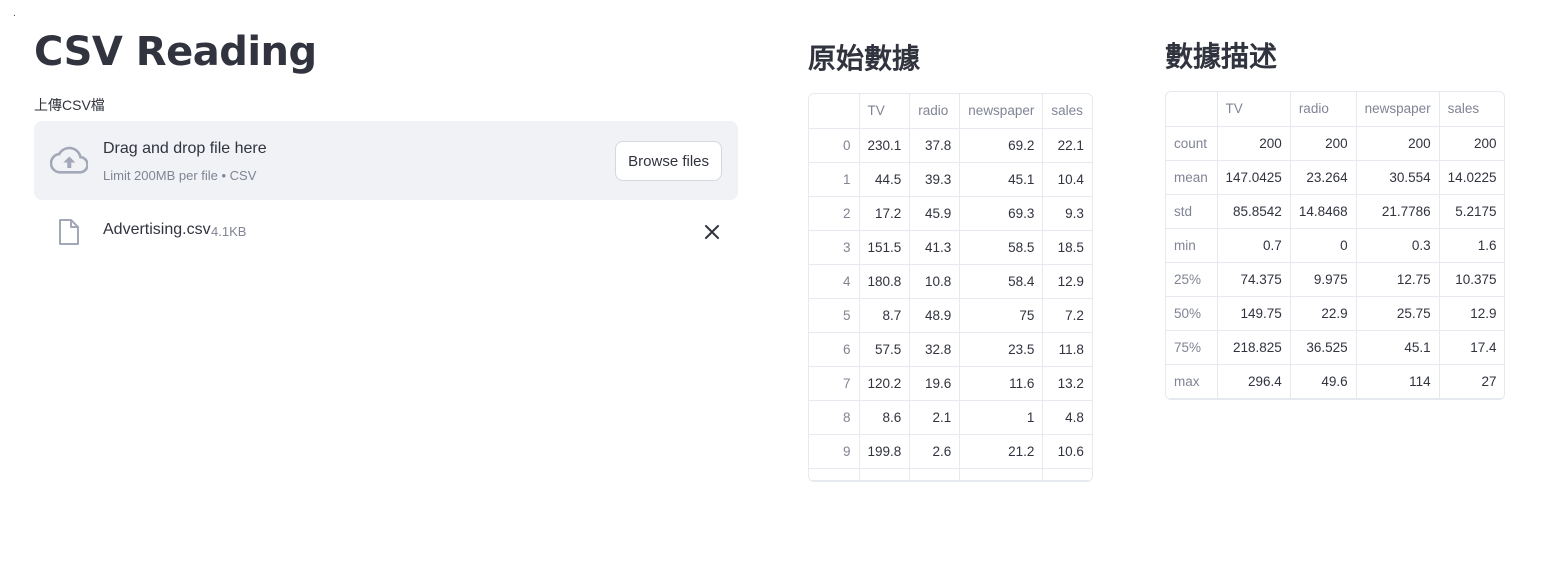 Image resolution: width=1555 pixels, height=567 pixels. Describe the element at coordinates (1323, 347) in the screenshot. I see `table-cell: 36.525` at that location.